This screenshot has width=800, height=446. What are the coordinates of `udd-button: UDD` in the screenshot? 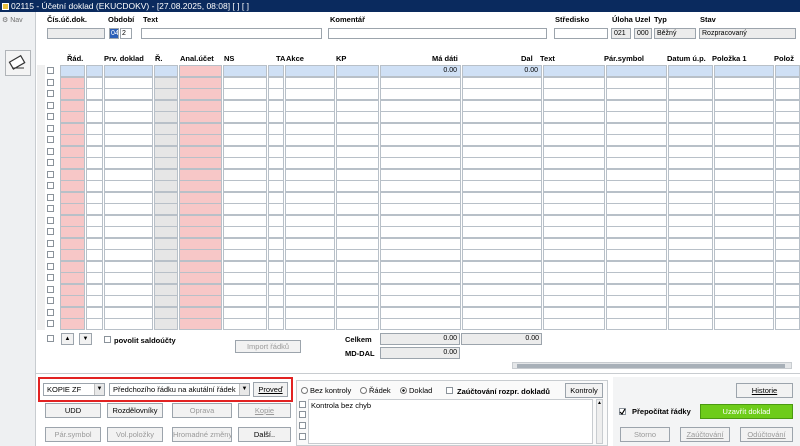 It's located at (73, 410).